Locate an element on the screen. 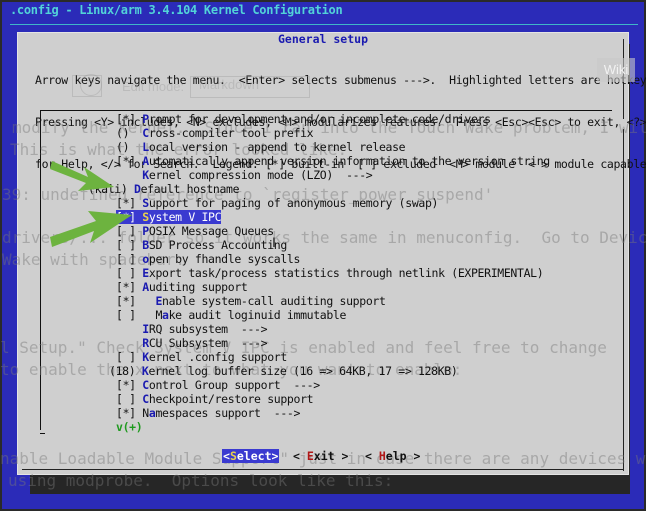  item-hotkey: I is located at coordinates (145, 329).